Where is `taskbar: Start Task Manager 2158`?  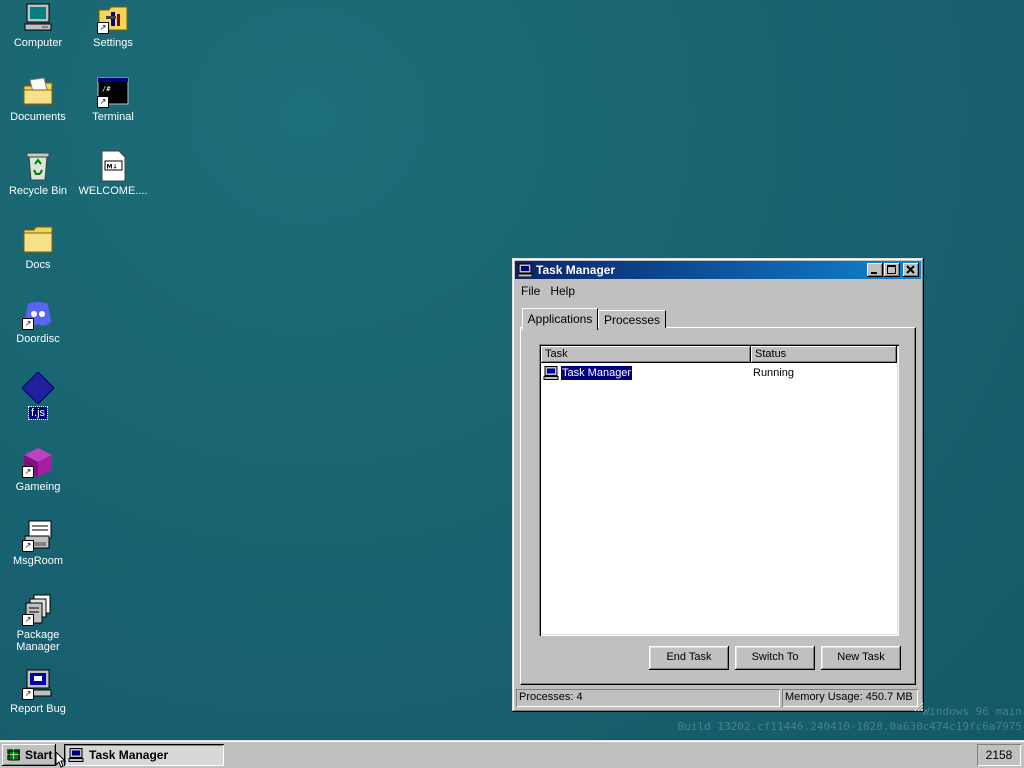
taskbar: Start Task Manager 2158 is located at coordinates (512, 754).